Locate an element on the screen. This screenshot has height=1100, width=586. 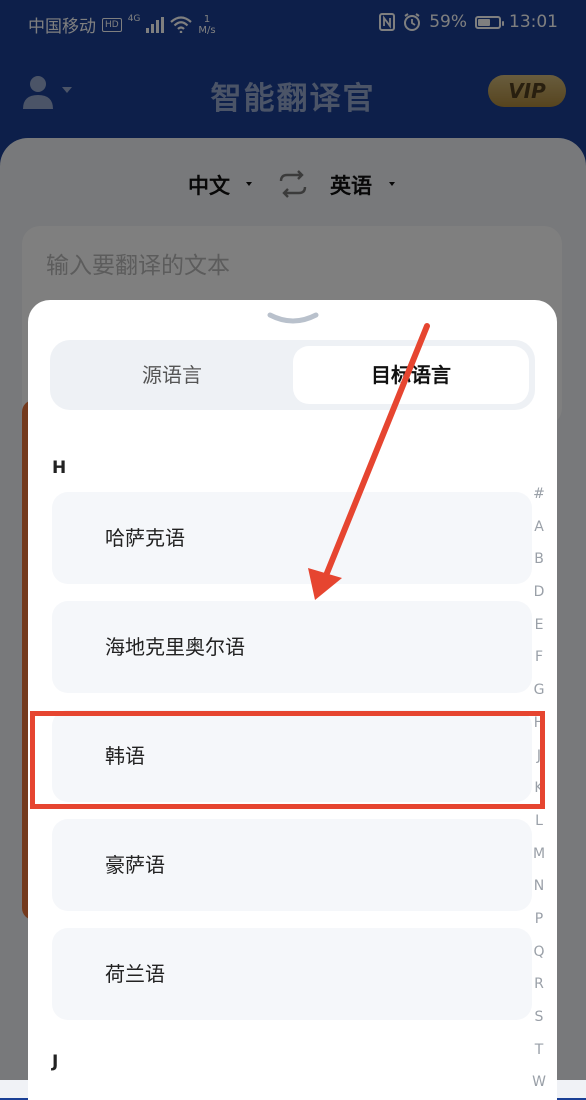
index-letter: A is located at coordinates (539, 527).